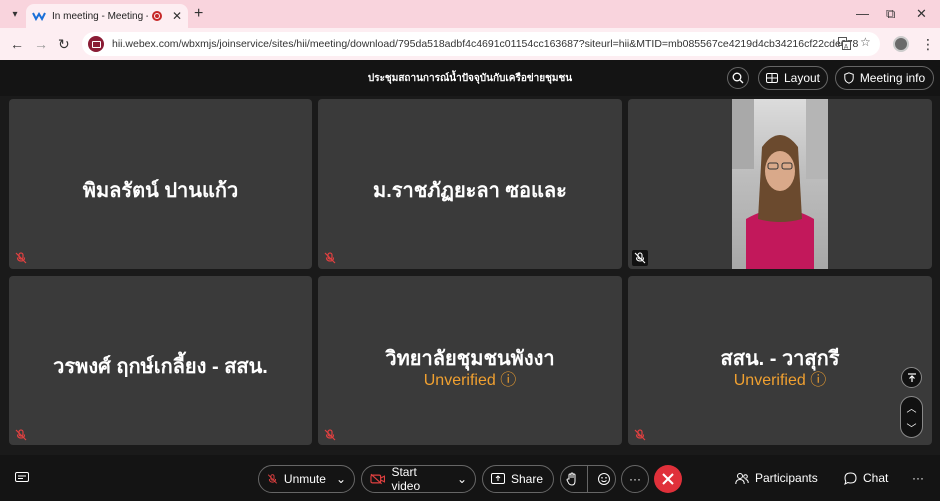 Image resolution: width=940 pixels, height=501 pixels. I want to click on profile-avatar, so click(901, 44).